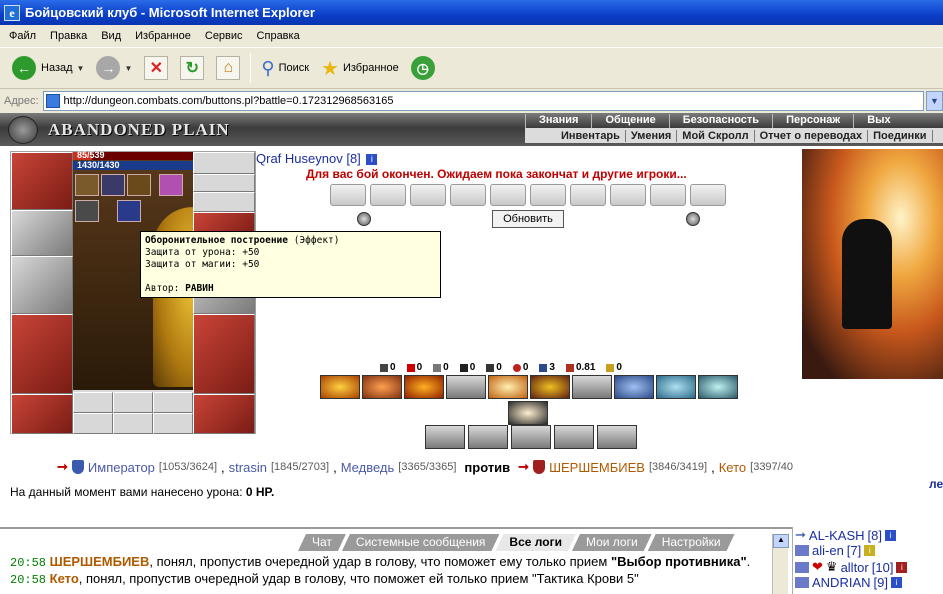 This screenshot has height=594, width=943. I want to click on history-button: ◷, so click(423, 68).